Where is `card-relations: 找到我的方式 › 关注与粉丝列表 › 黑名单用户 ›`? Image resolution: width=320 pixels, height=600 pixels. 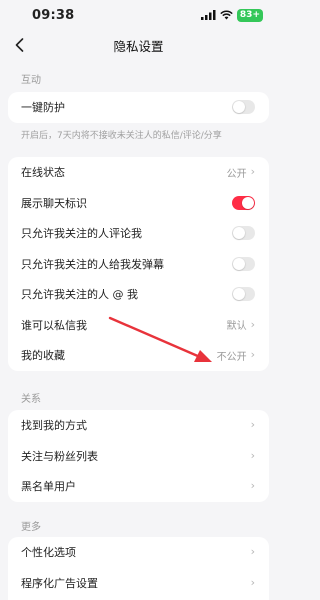 card-relations: 找到我的方式 › 关注与粉丝列表 › 黑名单用户 › is located at coordinates (138, 456).